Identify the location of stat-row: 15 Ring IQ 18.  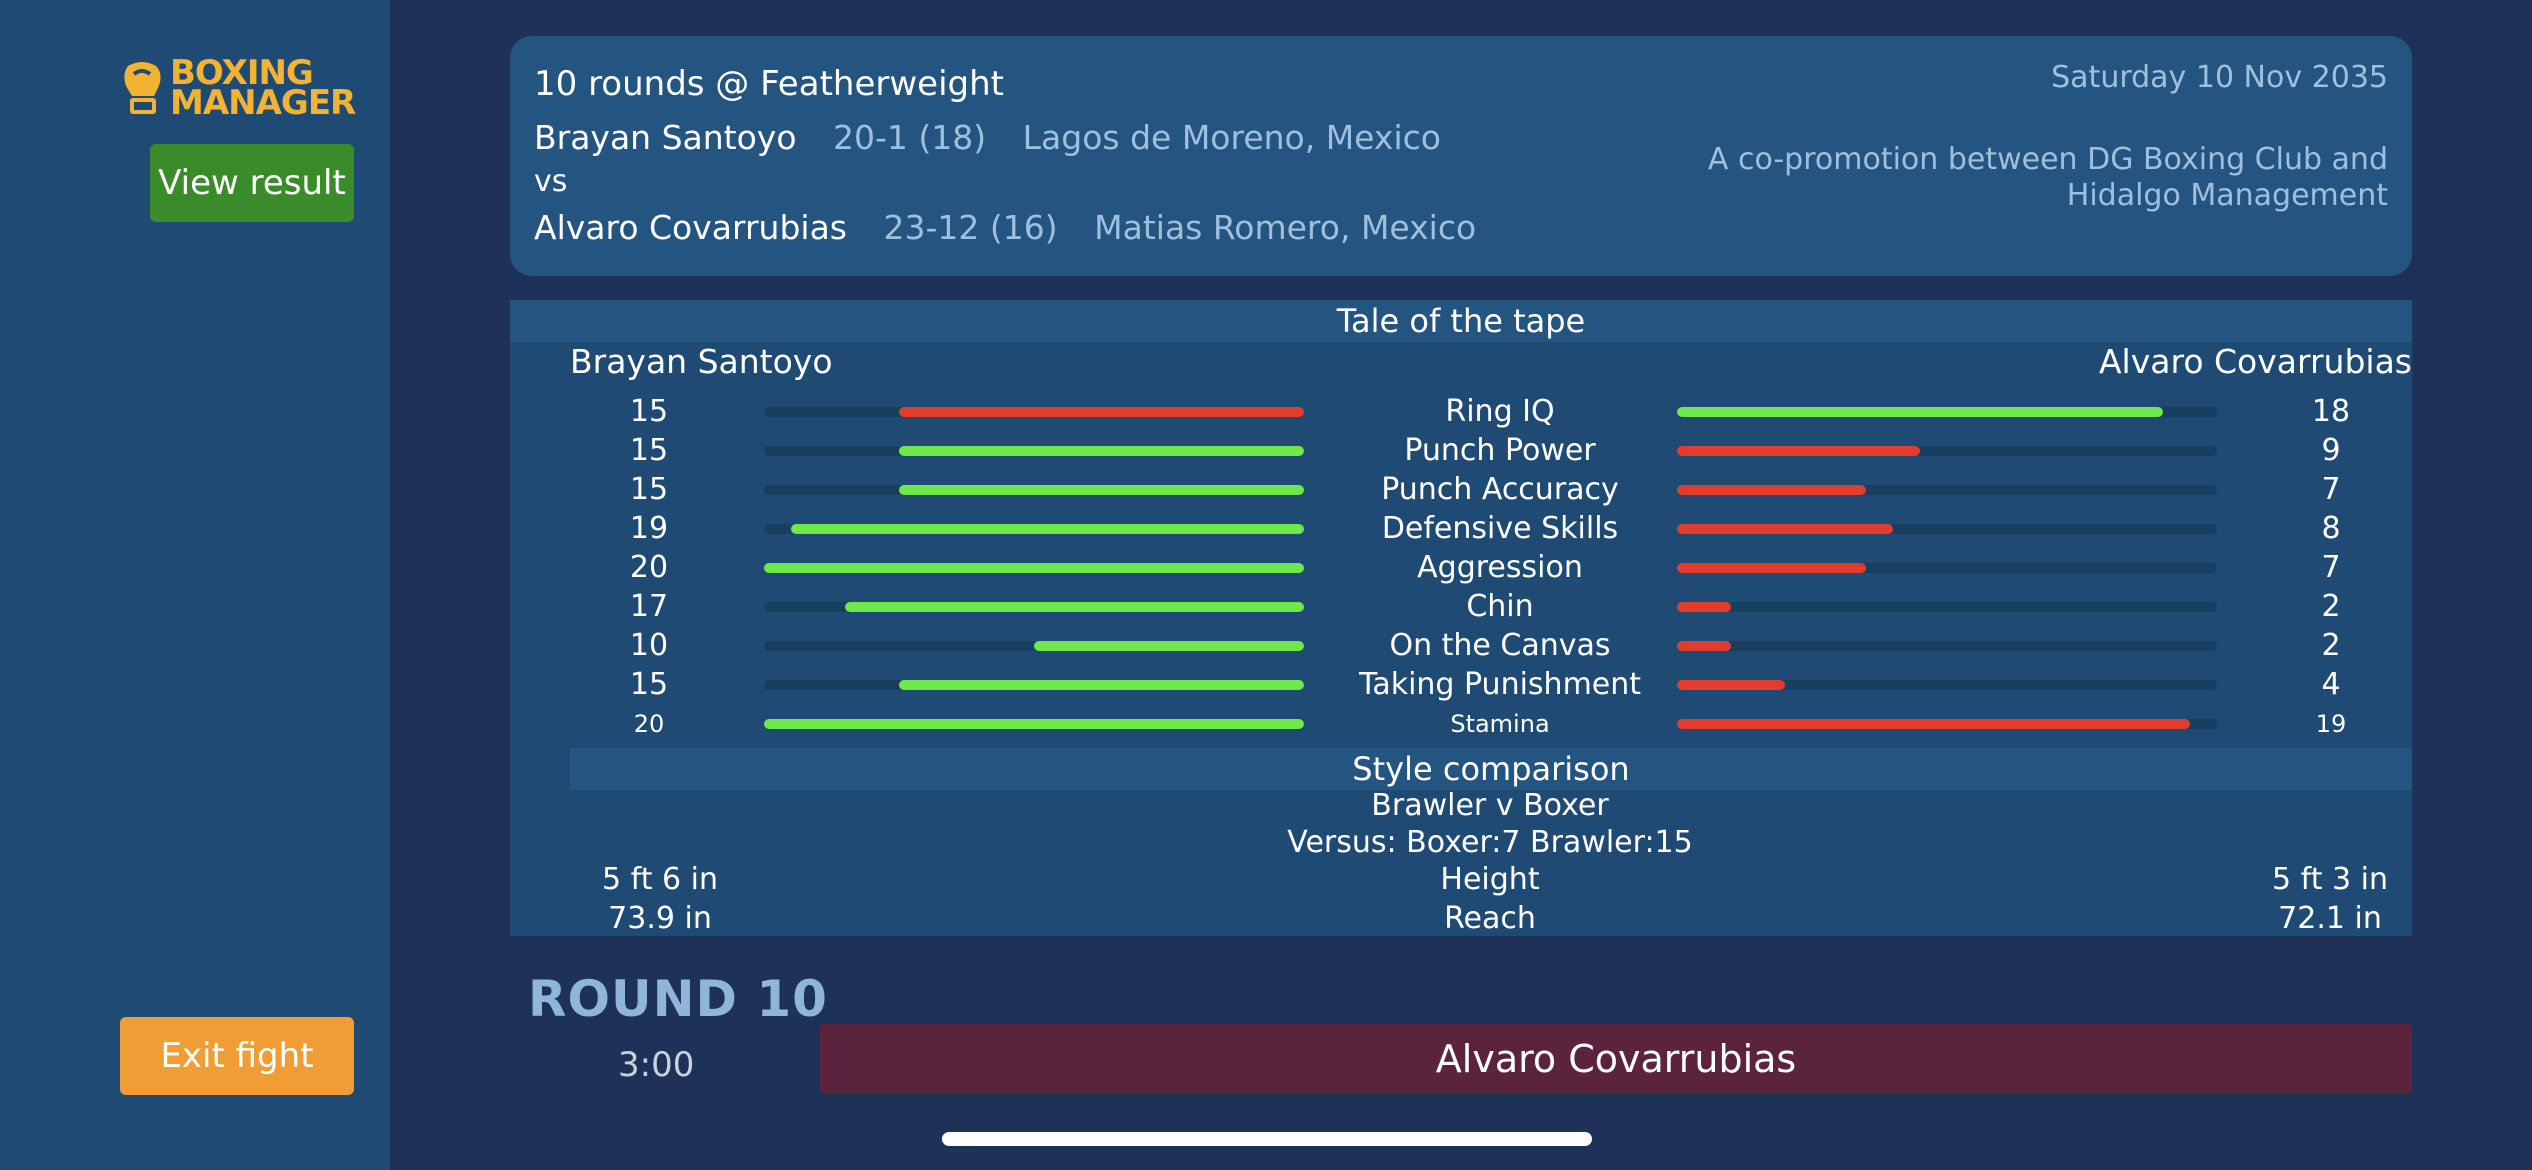
(1461, 412).